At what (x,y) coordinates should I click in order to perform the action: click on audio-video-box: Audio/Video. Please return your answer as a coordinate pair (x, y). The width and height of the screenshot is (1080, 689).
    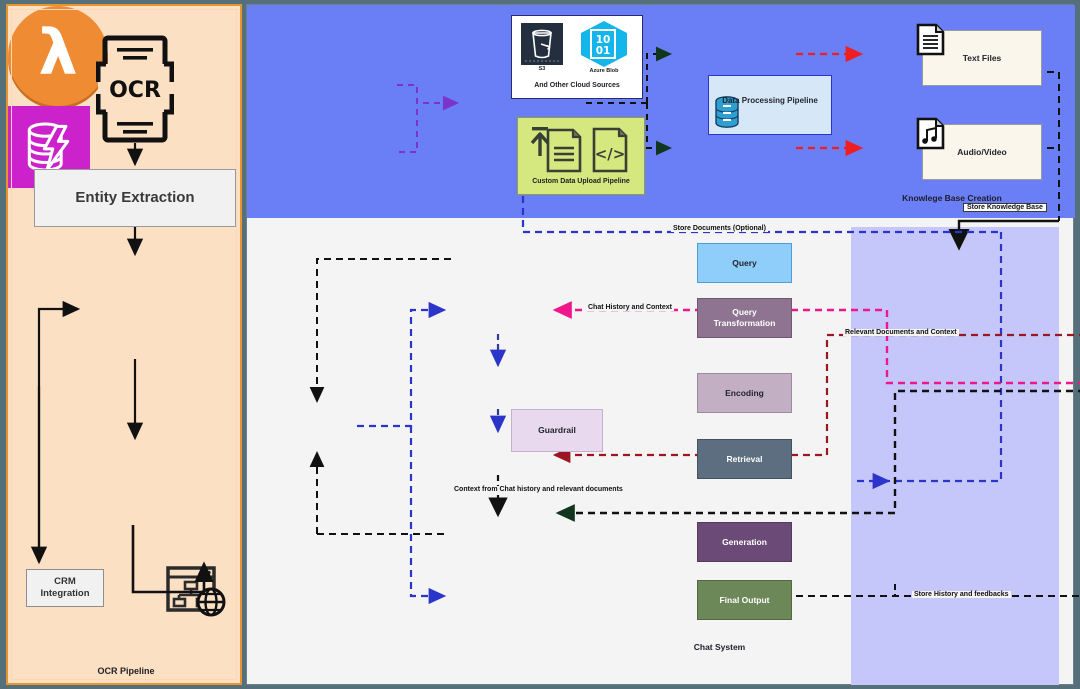
    Looking at the image, I should click on (979, 148).